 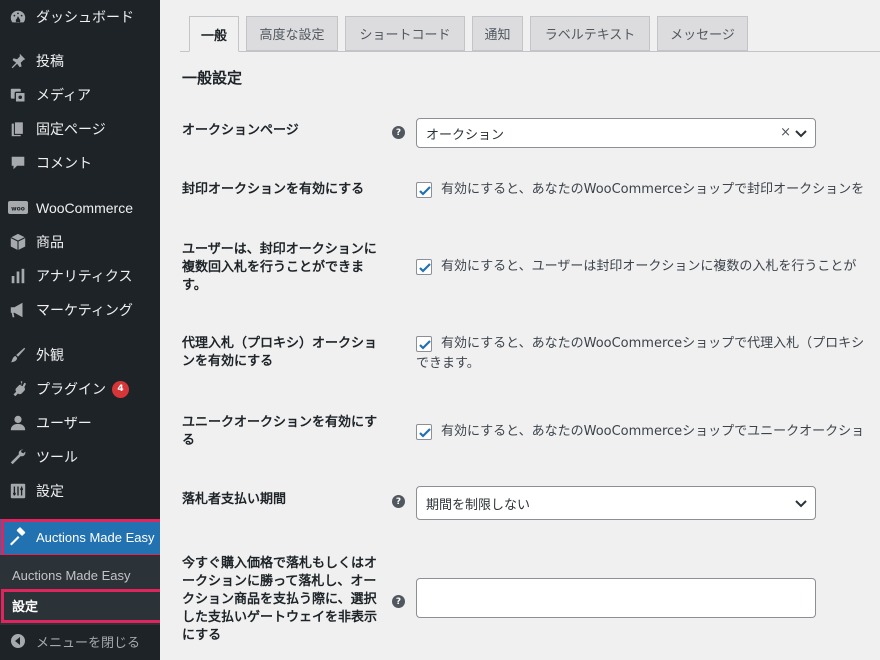 I want to click on unique-auction-checkbox, so click(x=424, y=432).